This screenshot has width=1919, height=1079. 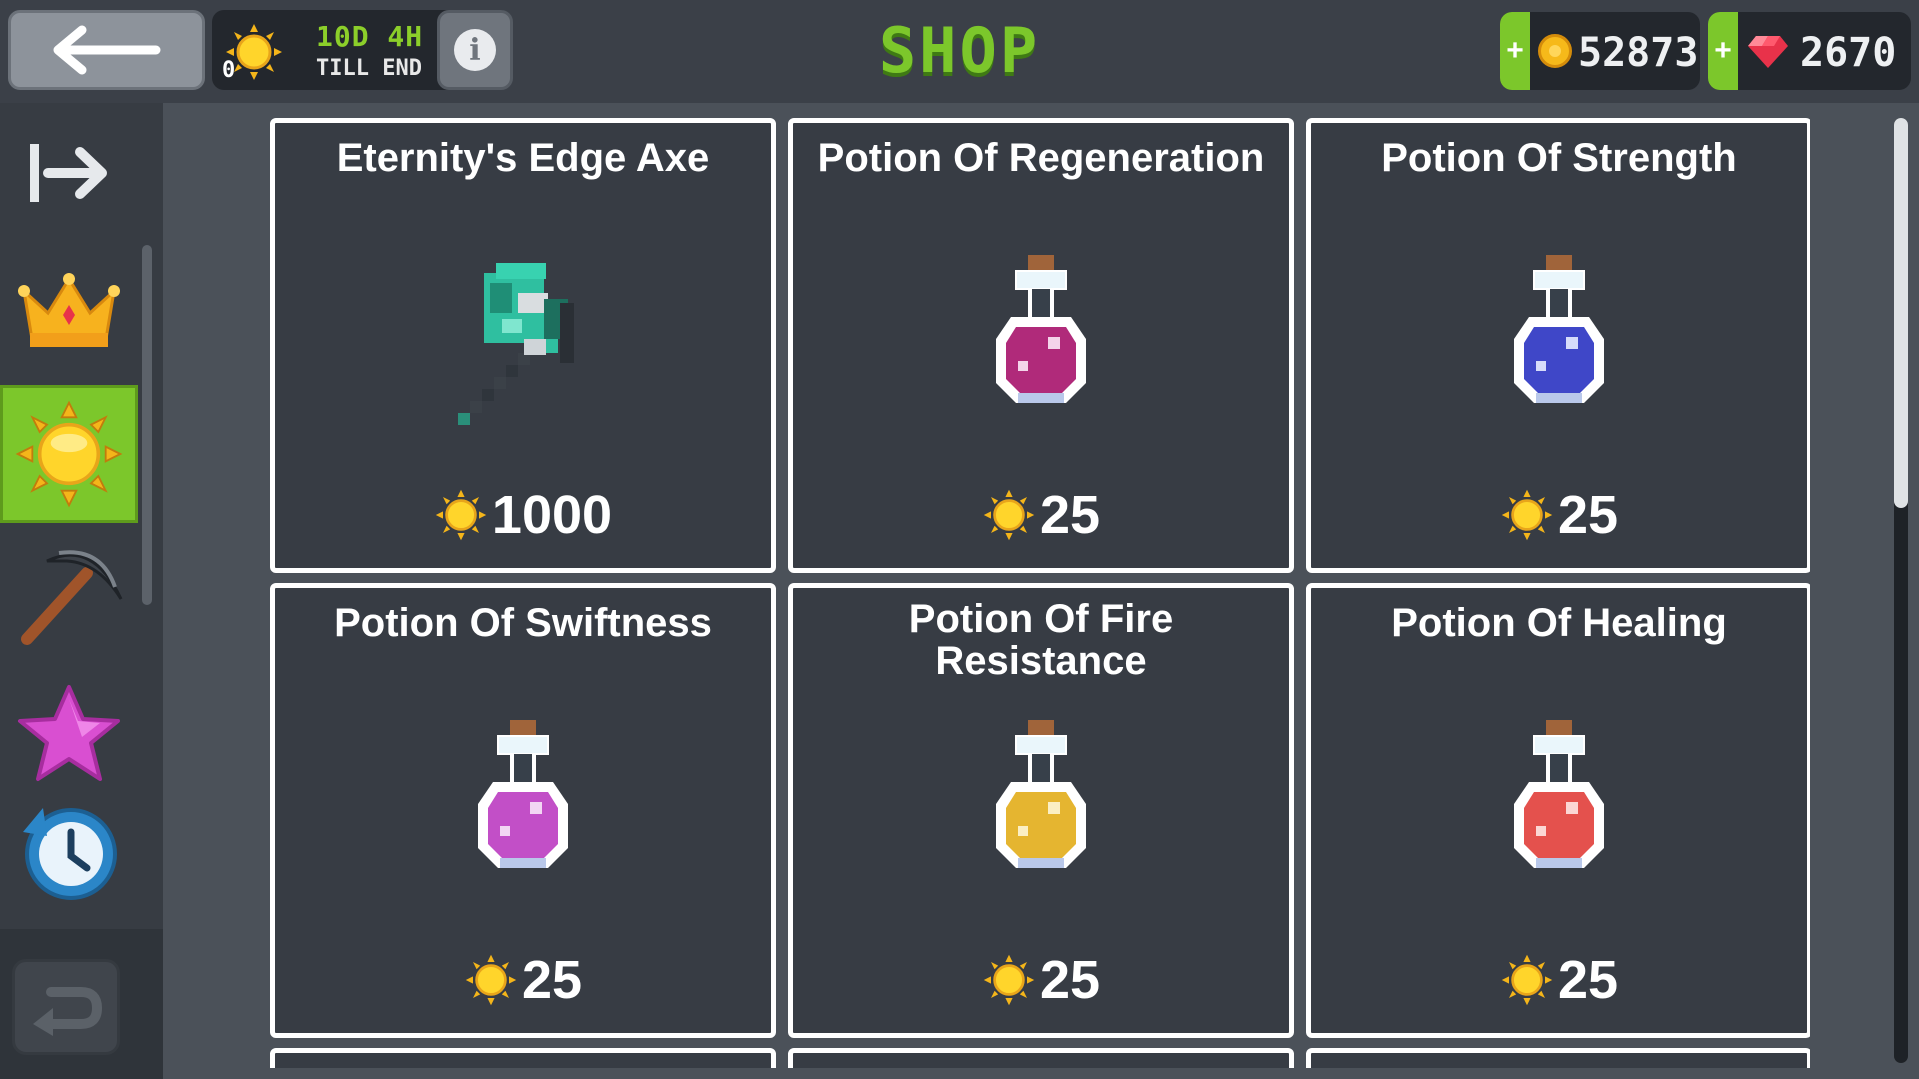 I want to click on add-gems-button: +, so click(x=1723, y=51).